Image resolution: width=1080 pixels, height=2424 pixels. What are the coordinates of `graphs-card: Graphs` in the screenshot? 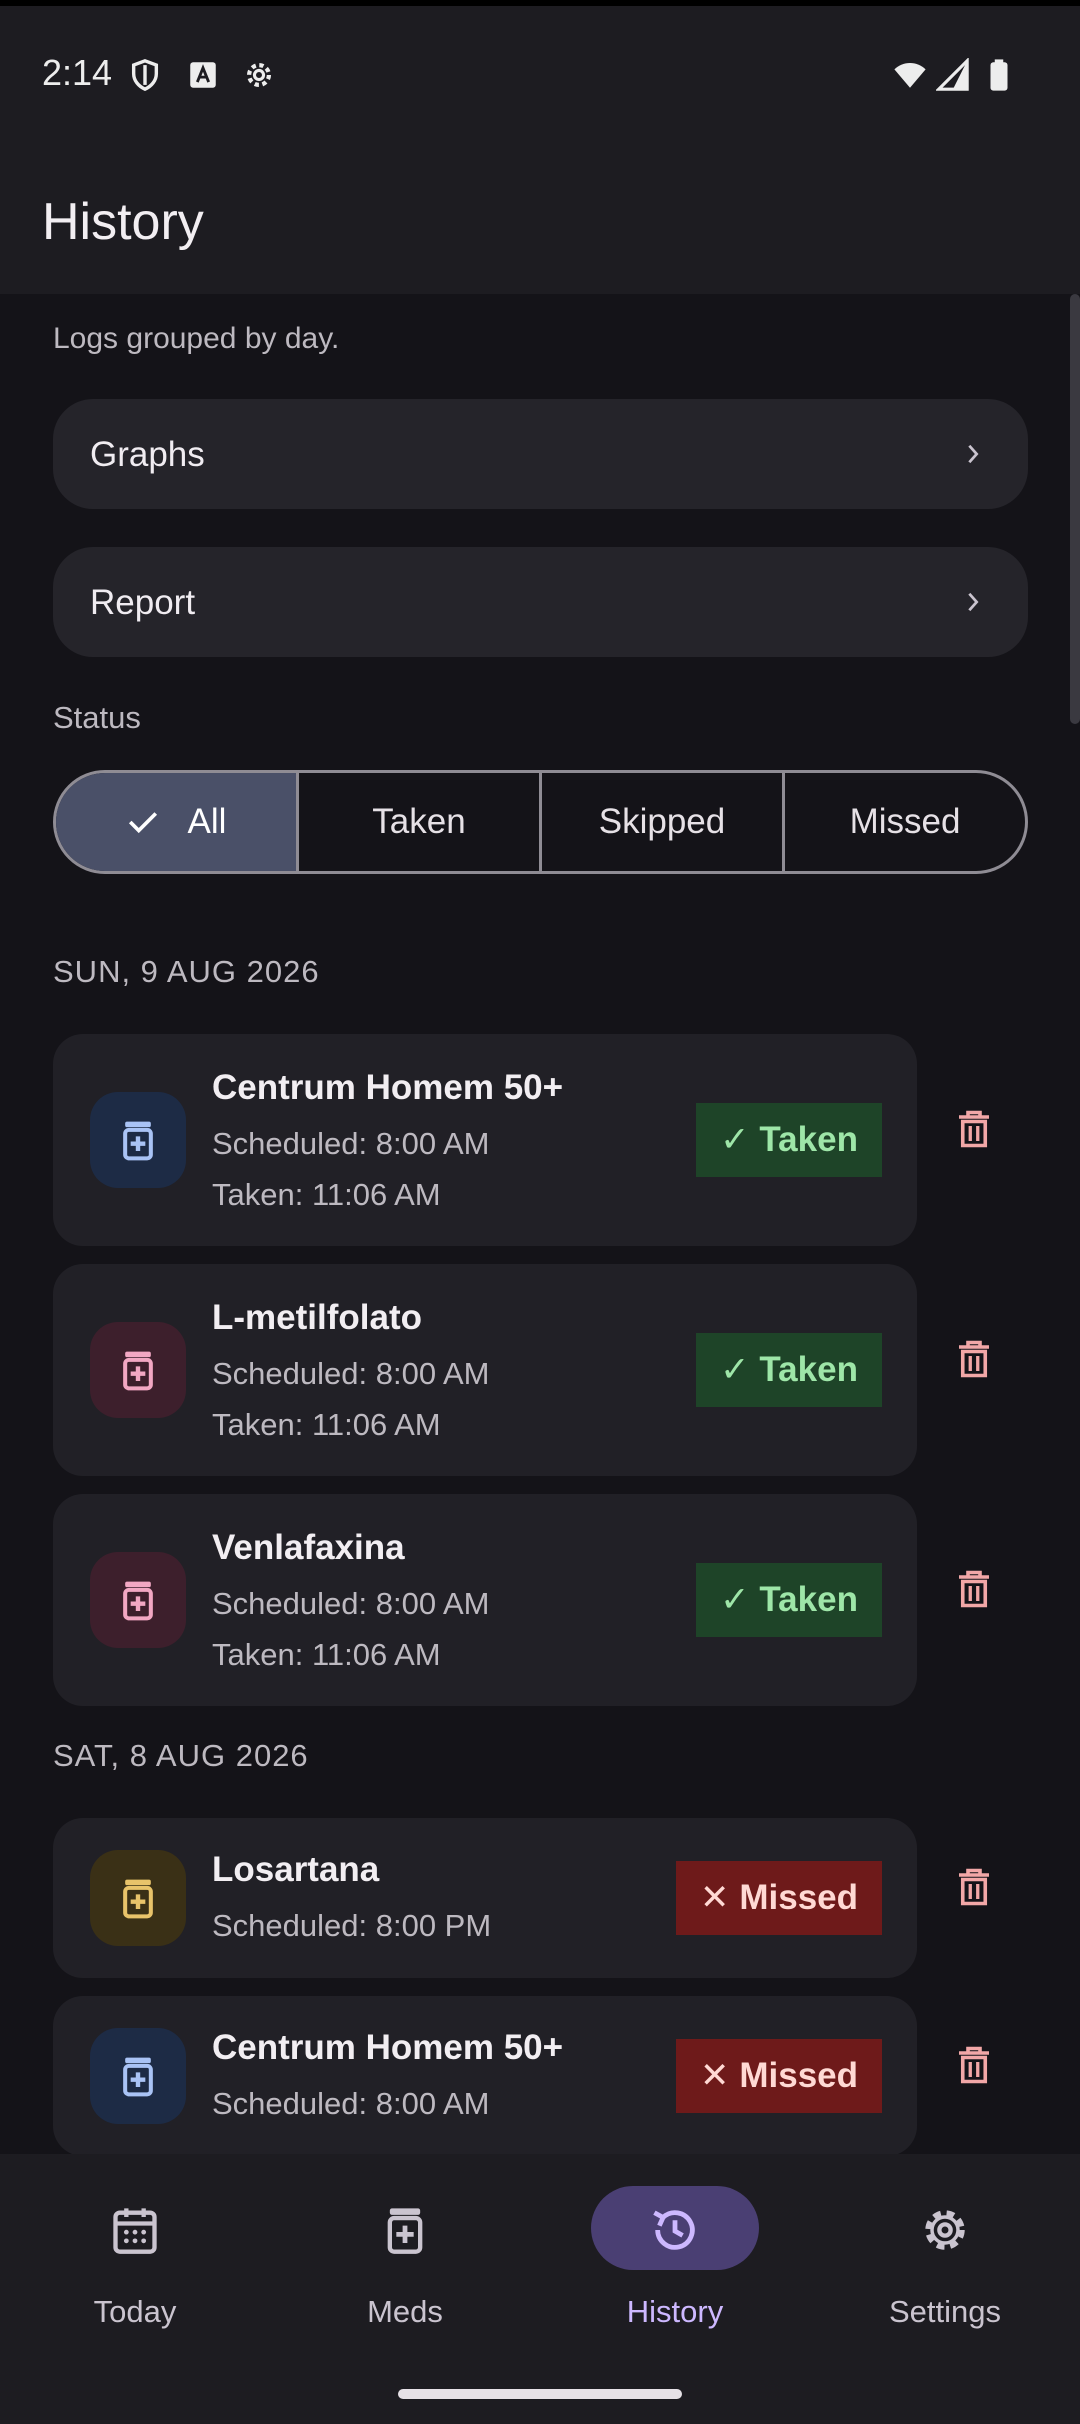 It's located at (540, 454).